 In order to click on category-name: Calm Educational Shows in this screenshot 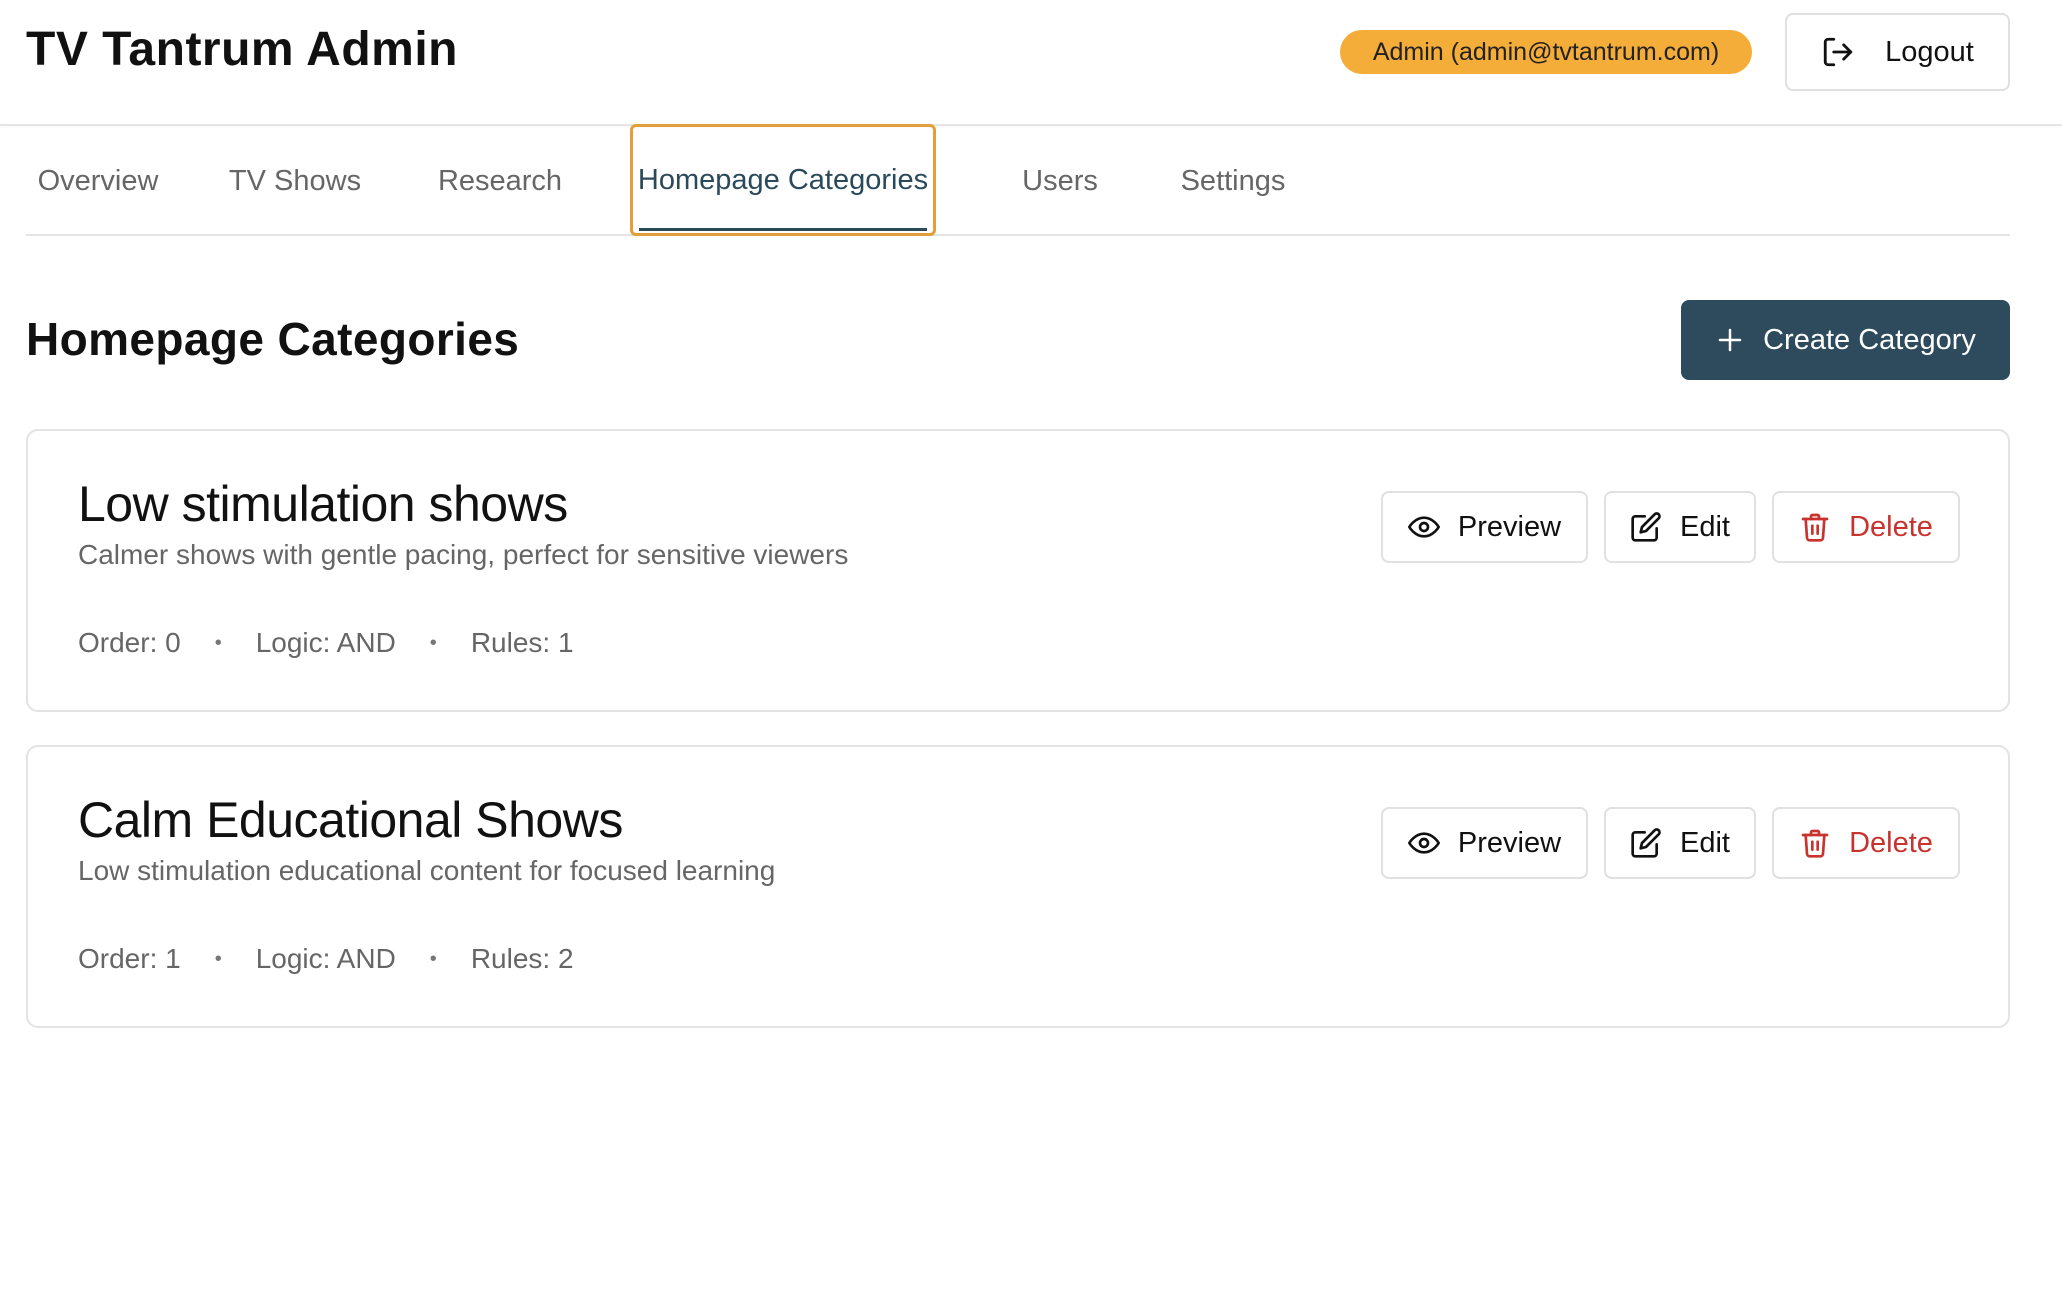, I will do `click(350, 820)`.